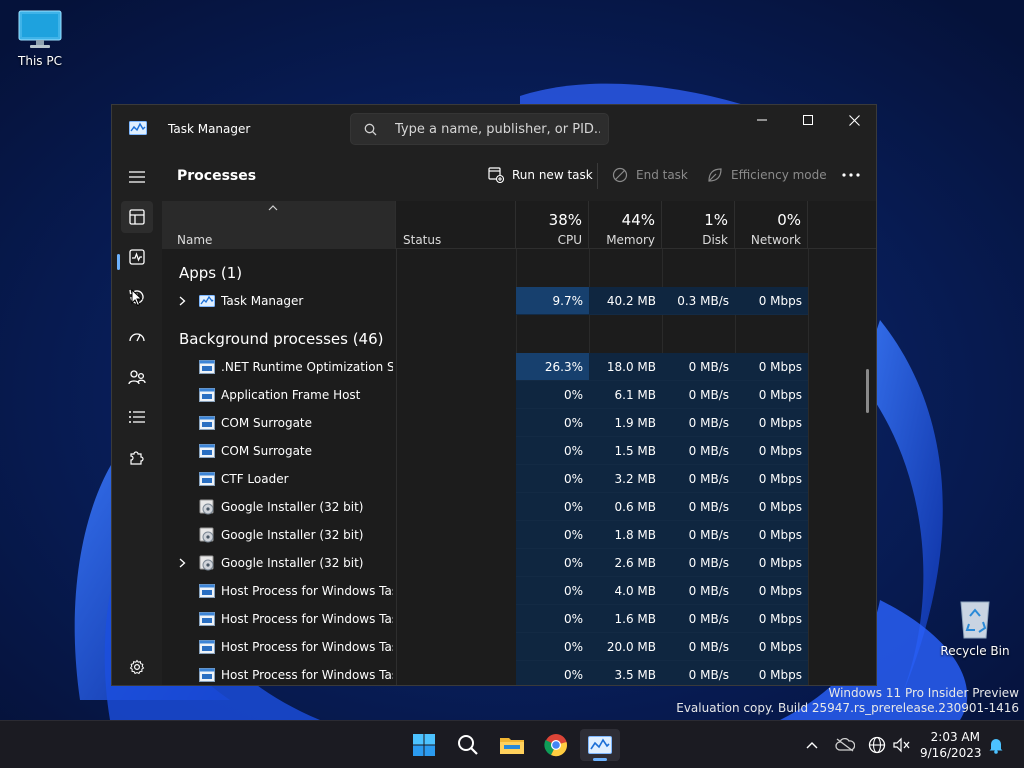  What do you see at coordinates (779, 175) in the screenshot?
I see `efficiency-mode-label: Efficiency mode` at bounding box center [779, 175].